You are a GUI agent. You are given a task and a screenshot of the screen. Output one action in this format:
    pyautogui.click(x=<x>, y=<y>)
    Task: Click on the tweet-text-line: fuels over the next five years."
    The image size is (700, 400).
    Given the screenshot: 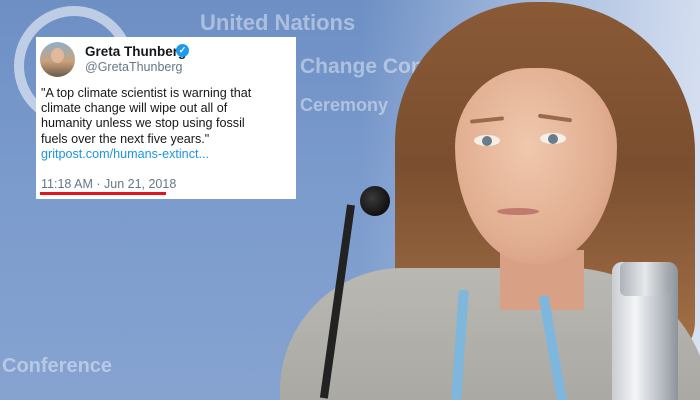 What is the action you would take?
    pyautogui.click(x=125, y=138)
    